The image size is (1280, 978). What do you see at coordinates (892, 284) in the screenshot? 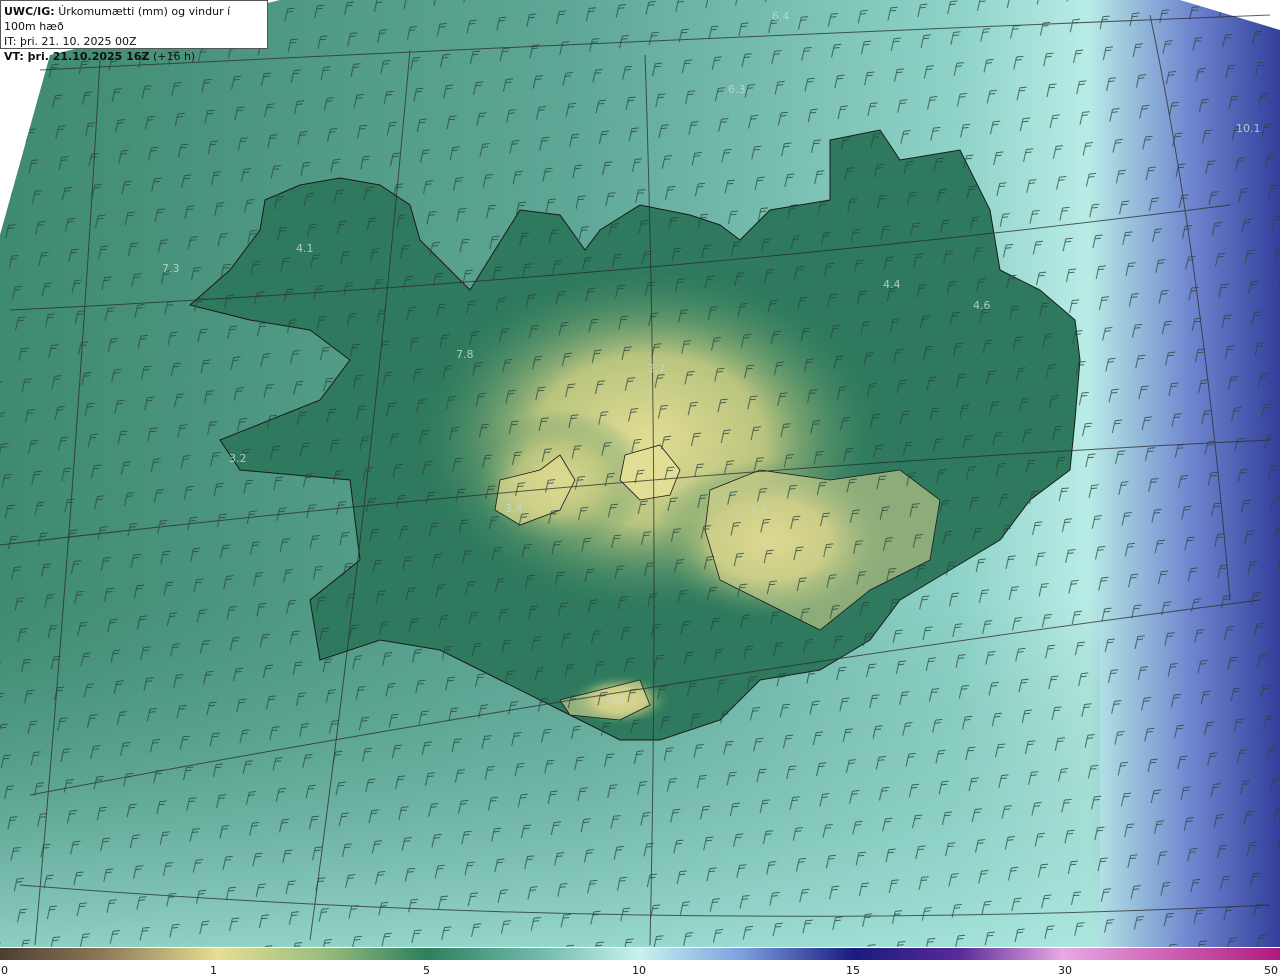
I see `map-label: 4.4` at bounding box center [892, 284].